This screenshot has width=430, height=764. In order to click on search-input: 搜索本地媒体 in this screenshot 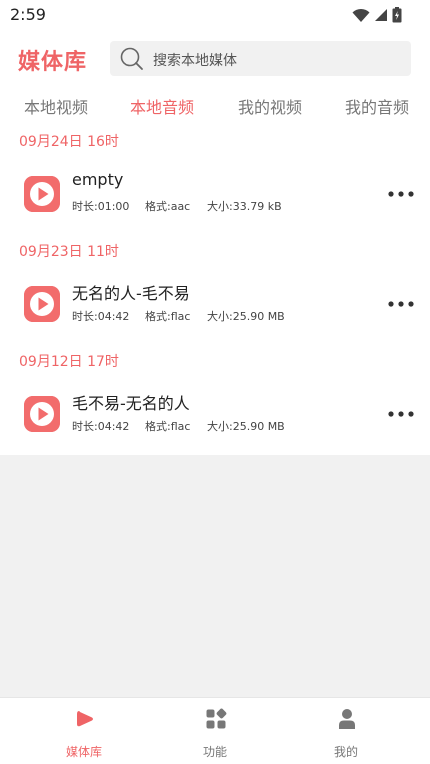, I will do `click(260, 58)`.